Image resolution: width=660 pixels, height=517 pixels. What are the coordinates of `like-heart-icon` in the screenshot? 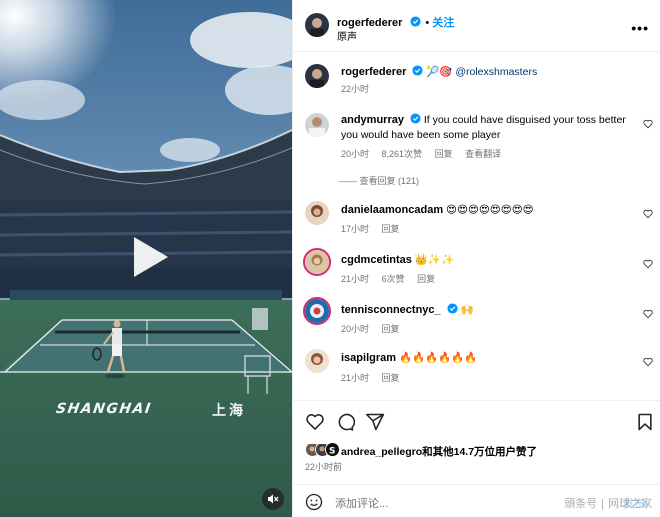 It's located at (315, 422).